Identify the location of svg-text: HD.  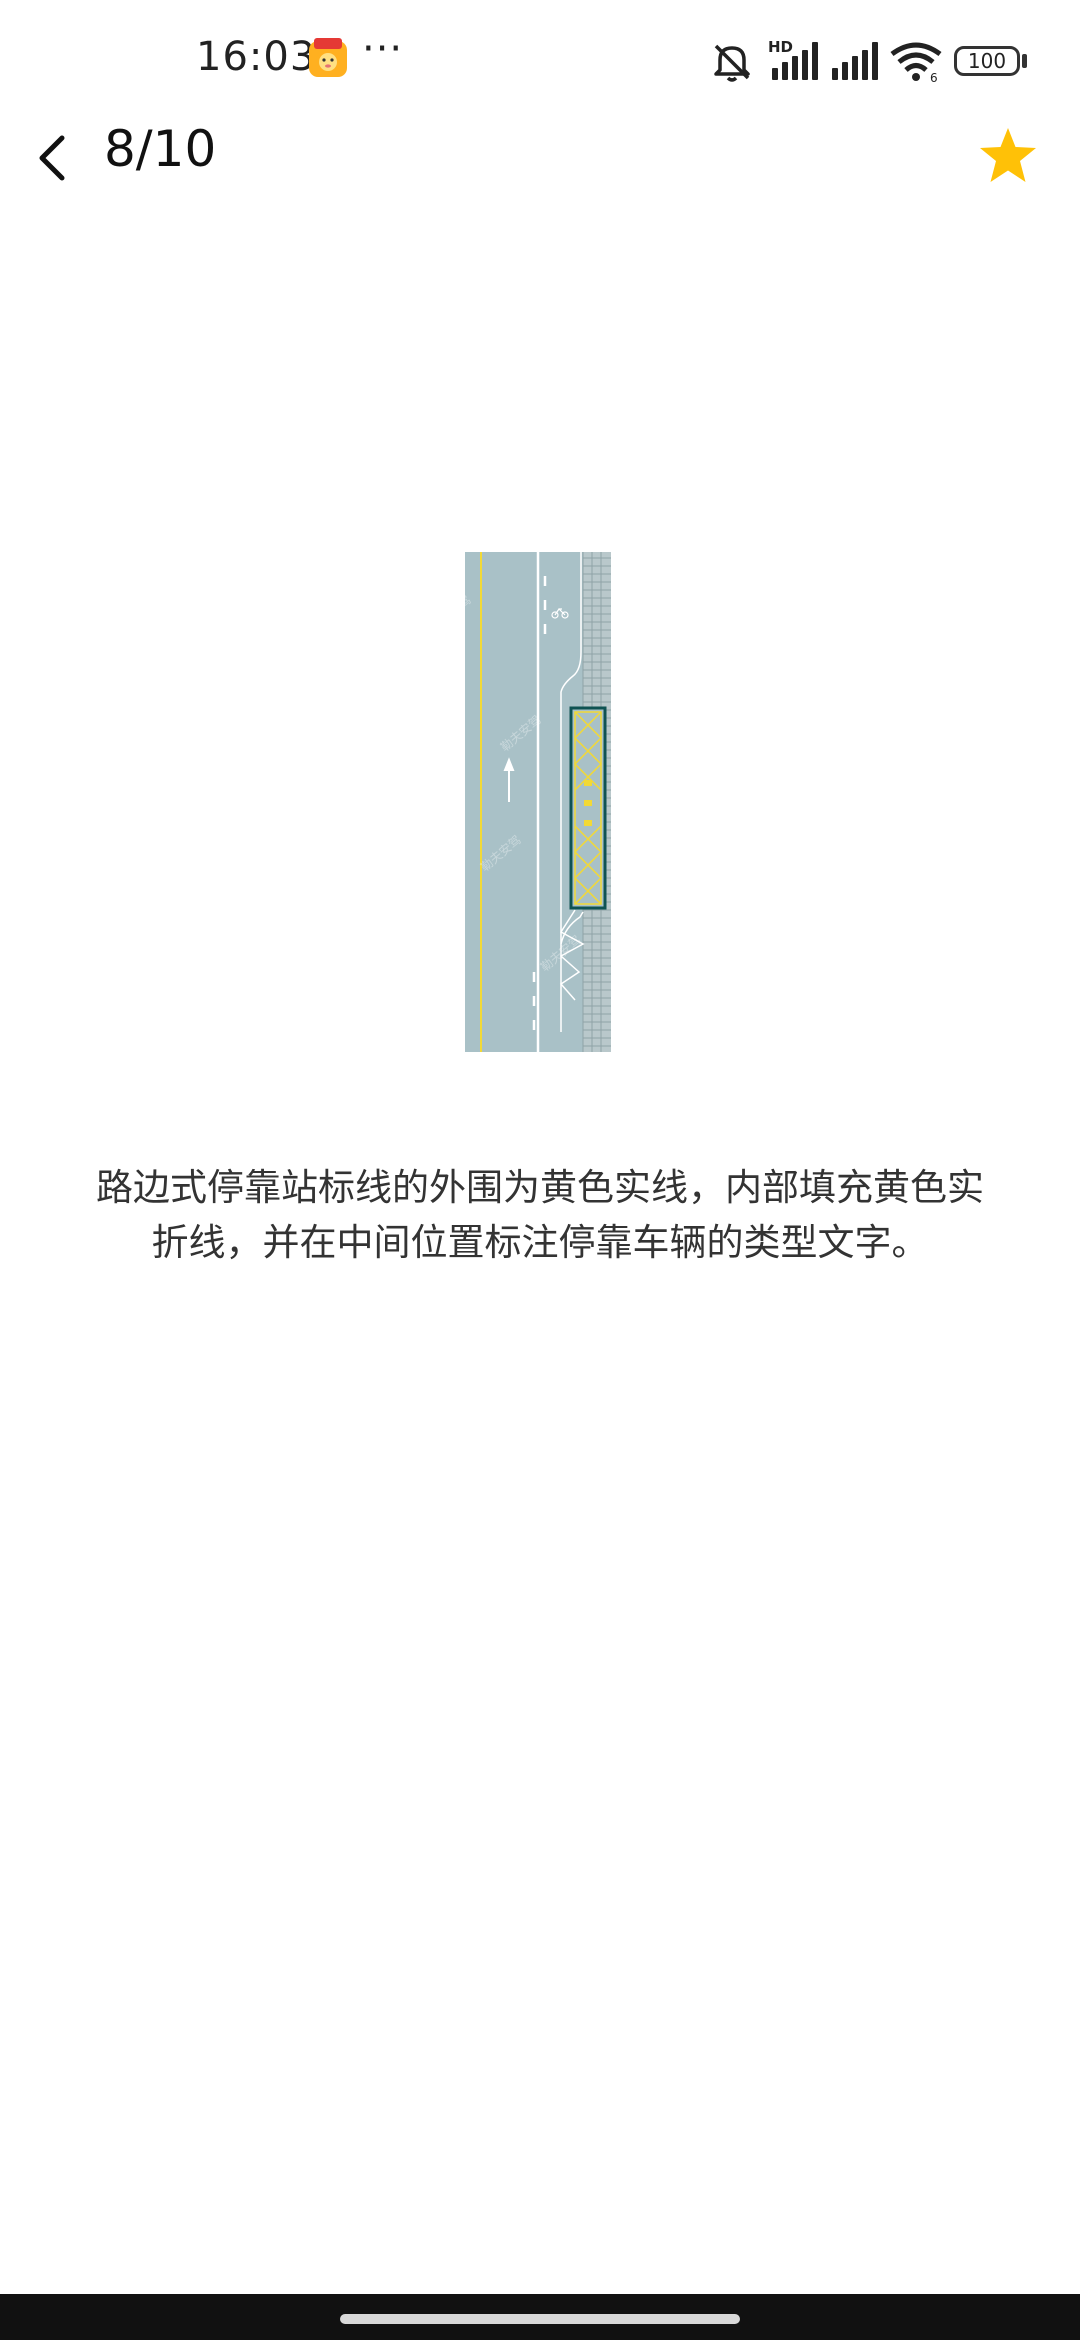
(780, 47).